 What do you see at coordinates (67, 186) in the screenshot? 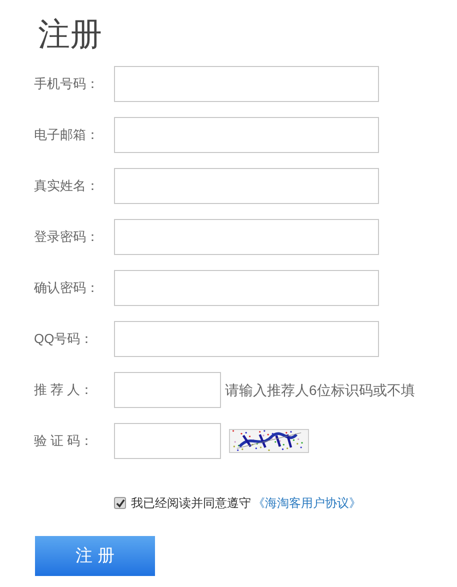
I see `field-label: 真实姓名：` at bounding box center [67, 186].